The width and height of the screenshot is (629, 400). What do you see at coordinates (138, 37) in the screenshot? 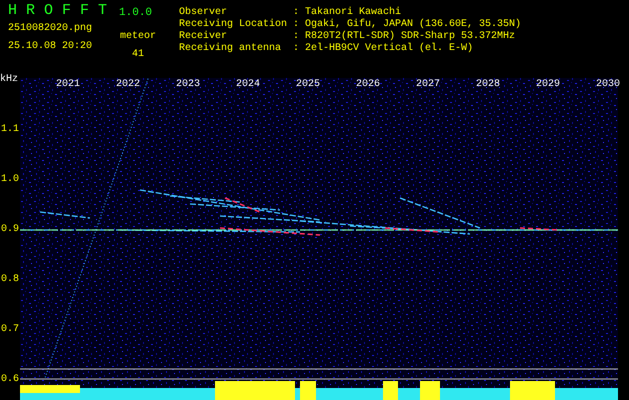
I see `meteor-label: meteor` at bounding box center [138, 37].